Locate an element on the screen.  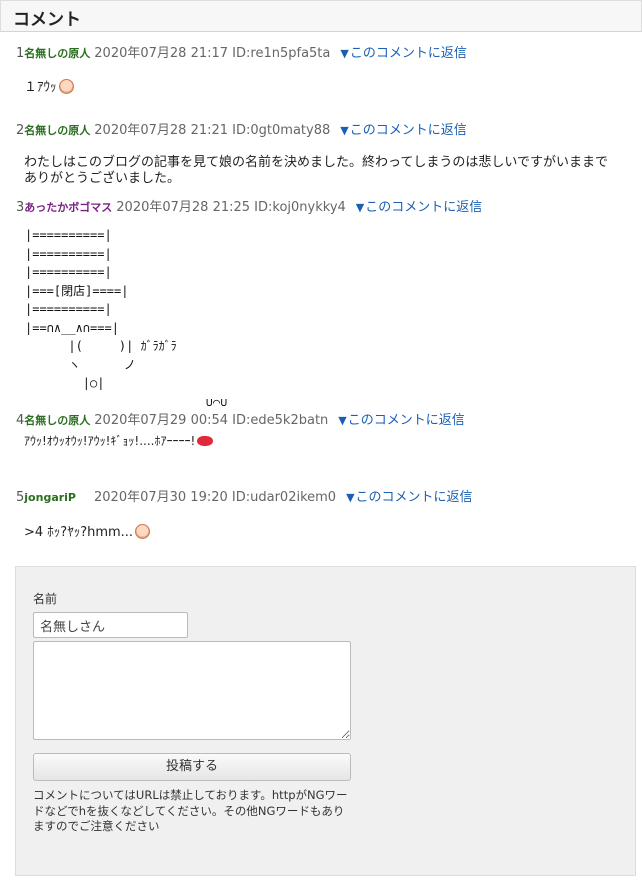
comment-body: ｱｳｯ!ｵｳｯｵｳｯ!ｱｳｯ!ｷﾞｮｯ!....ﾎｱｰｰｰｰ! is located at coordinates (119, 441).